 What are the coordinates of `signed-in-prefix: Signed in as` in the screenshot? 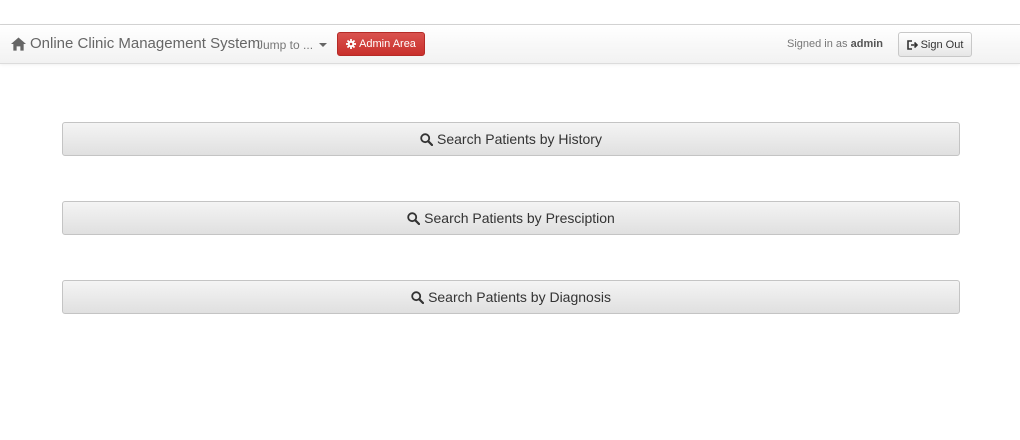 It's located at (819, 44).